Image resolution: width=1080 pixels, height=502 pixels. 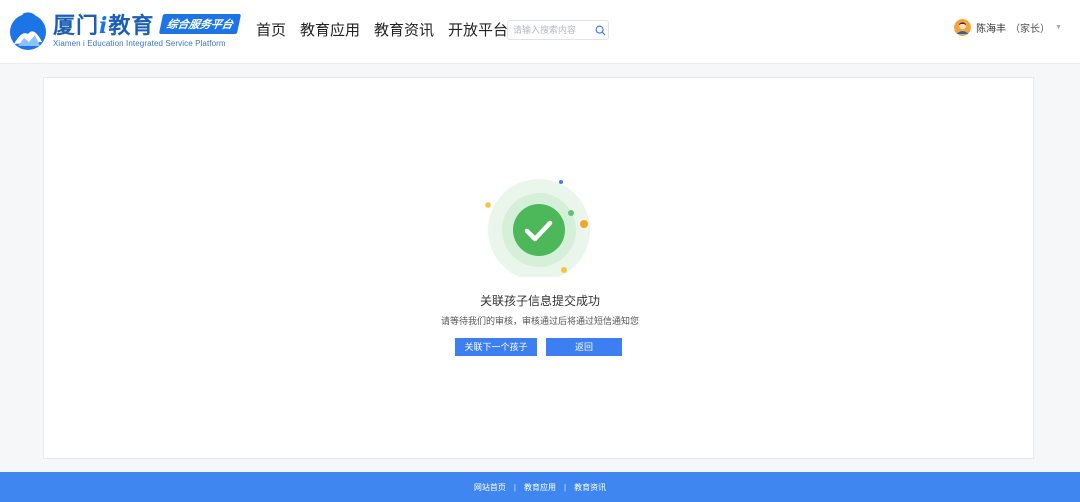 What do you see at coordinates (991, 29) in the screenshot?
I see `user-name: 陈海丰` at bounding box center [991, 29].